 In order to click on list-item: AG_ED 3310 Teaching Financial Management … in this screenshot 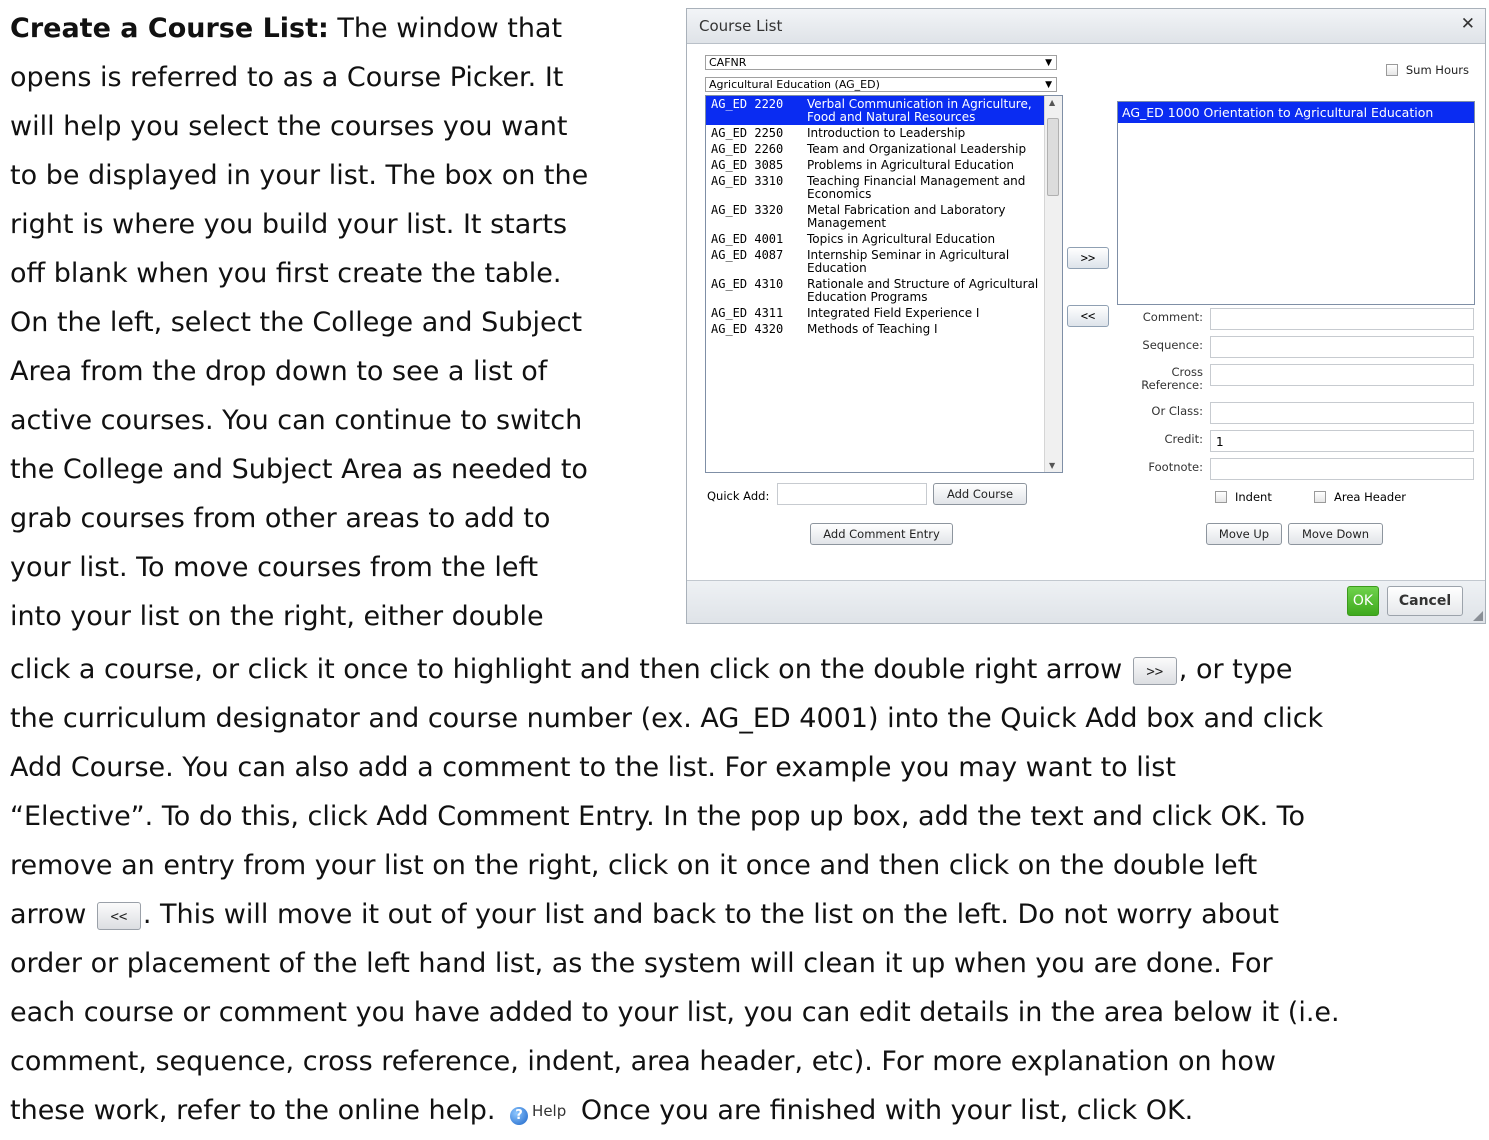, I will do `click(884, 187)`.